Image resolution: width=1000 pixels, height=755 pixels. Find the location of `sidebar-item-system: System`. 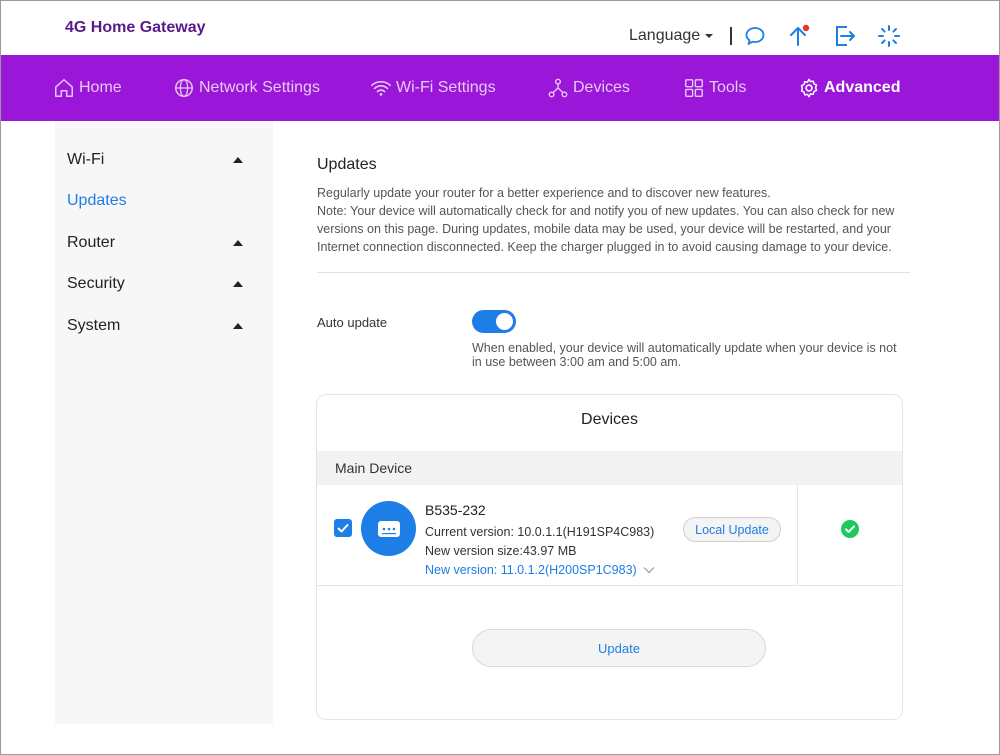

sidebar-item-system: System is located at coordinates (162, 326).